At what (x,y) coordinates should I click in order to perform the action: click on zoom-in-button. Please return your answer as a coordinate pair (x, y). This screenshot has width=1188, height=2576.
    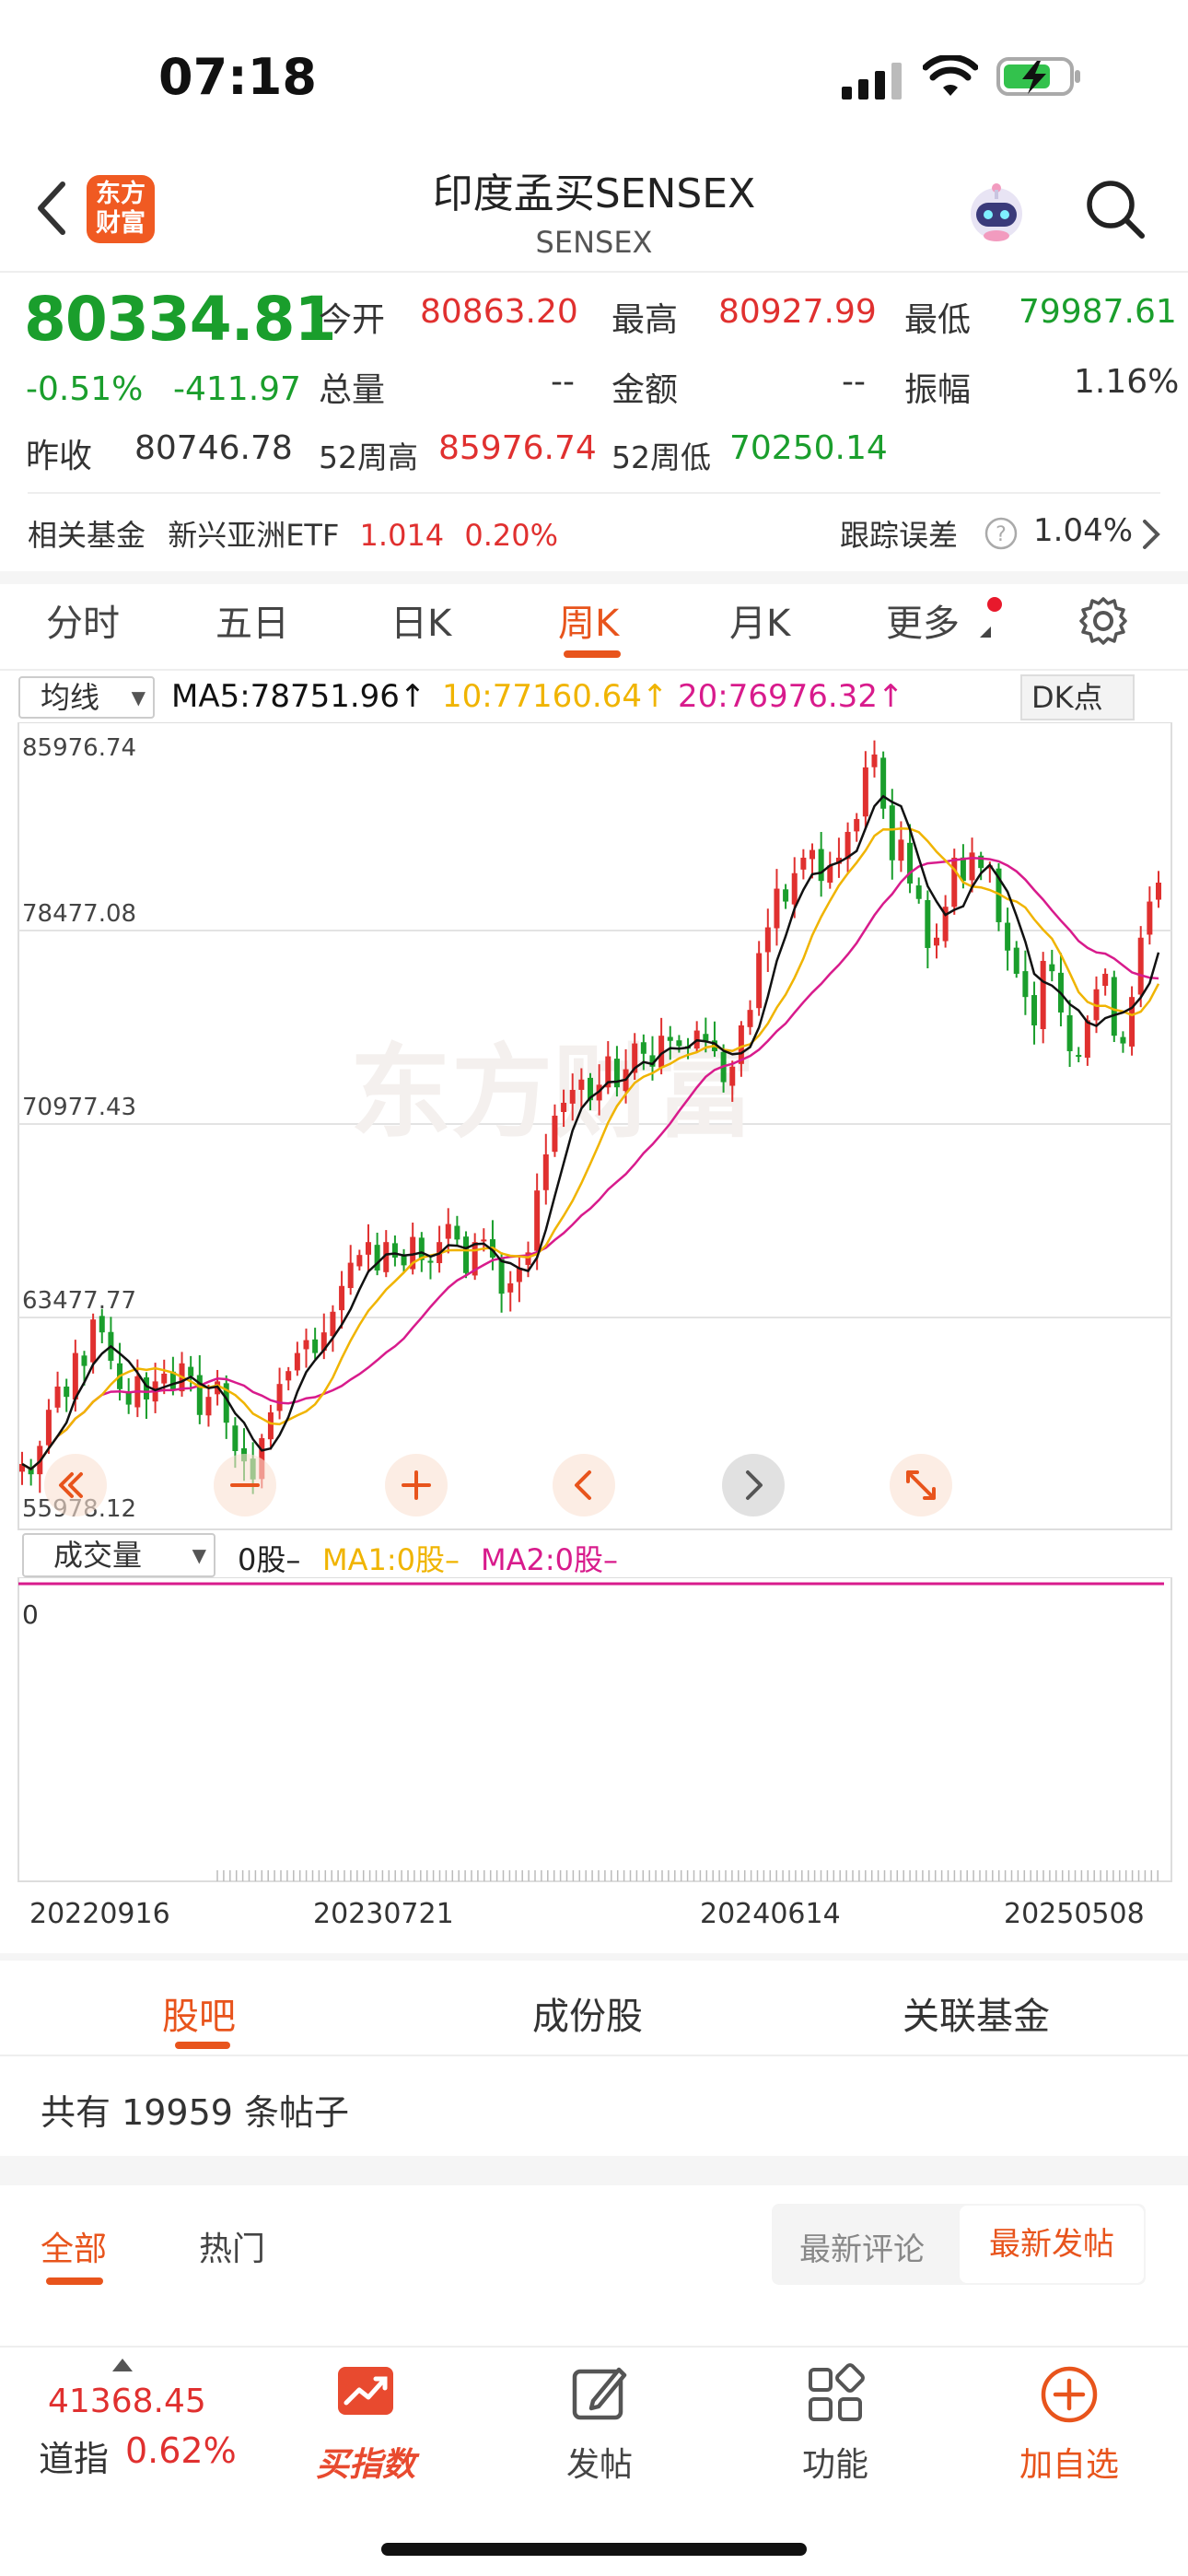
    Looking at the image, I should click on (416, 1485).